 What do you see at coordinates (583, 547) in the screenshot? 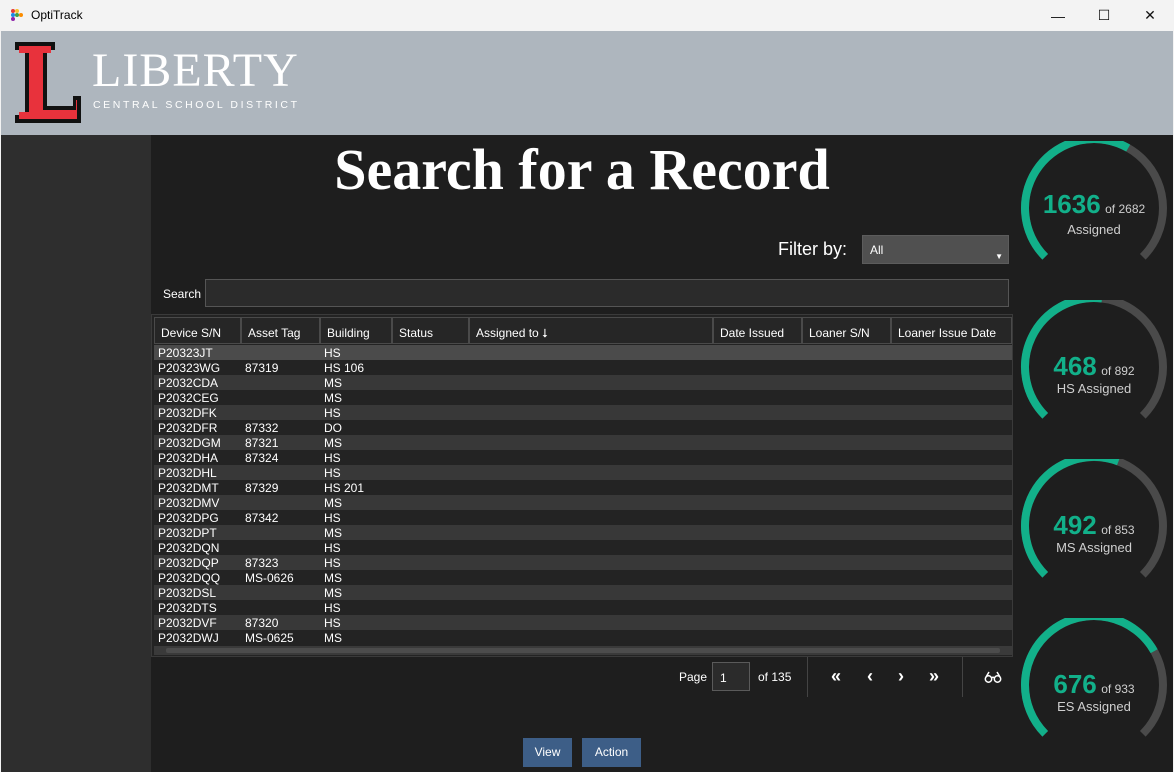
I see `table-row: P2032DQN HS` at bounding box center [583, 547].